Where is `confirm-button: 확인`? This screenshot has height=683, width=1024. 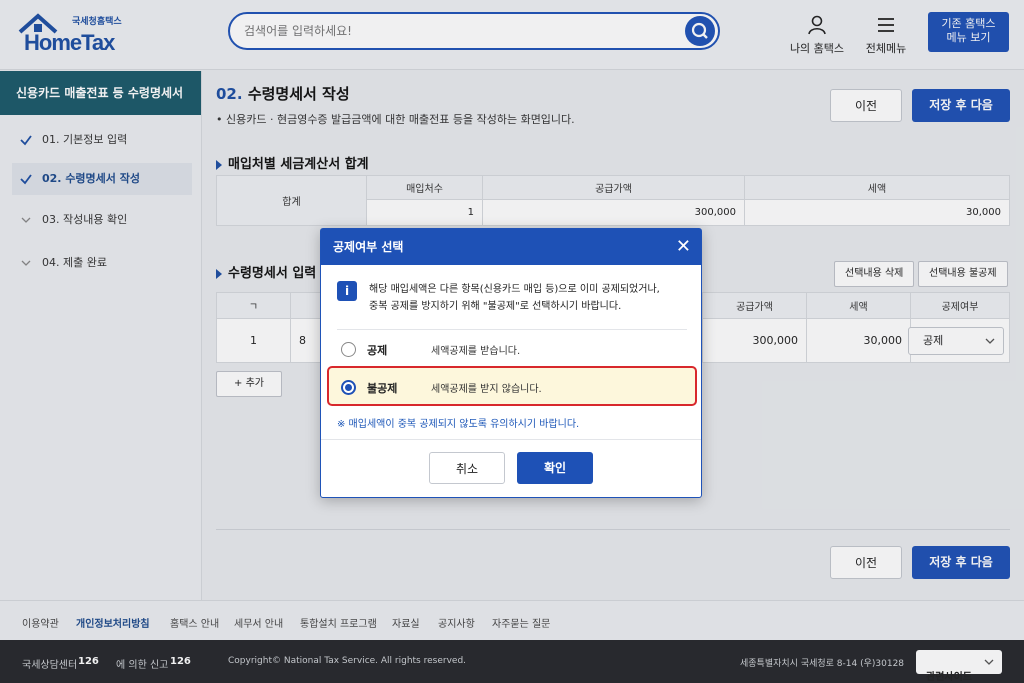
confirm-button: 확인 is located at coordinates (555, 468).